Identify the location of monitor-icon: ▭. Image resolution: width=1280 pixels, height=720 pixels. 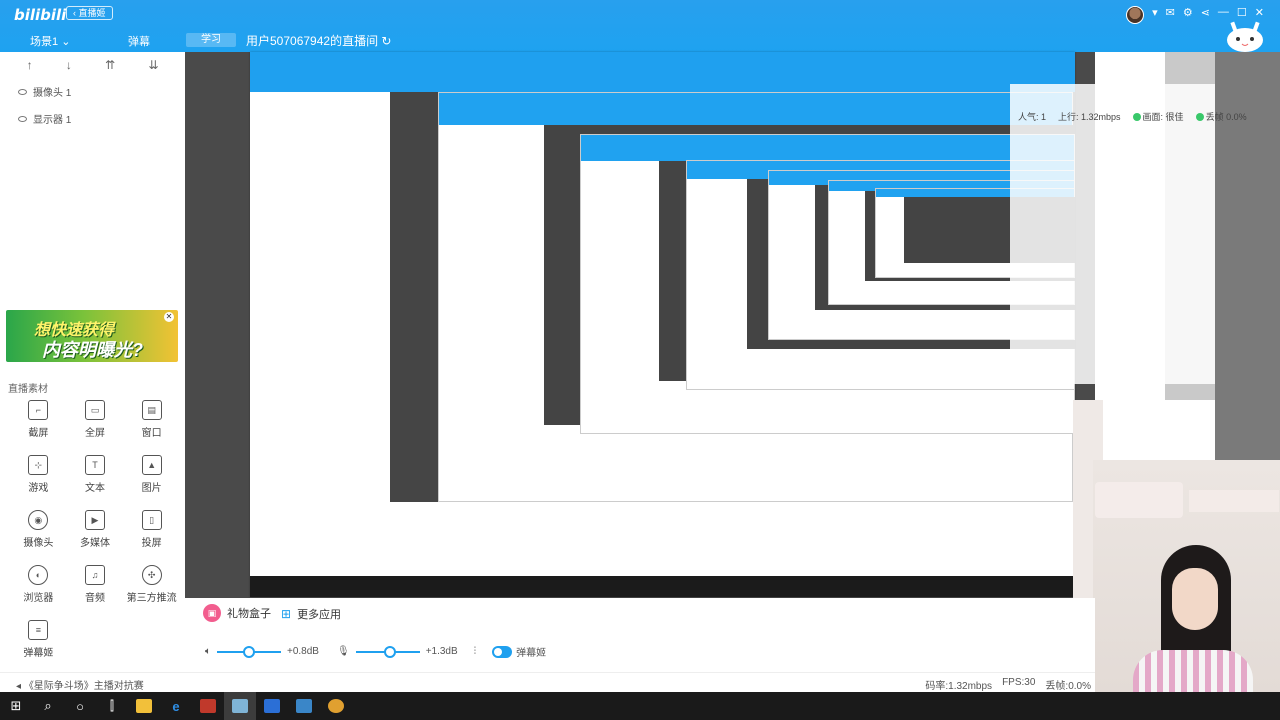
(94, 410).